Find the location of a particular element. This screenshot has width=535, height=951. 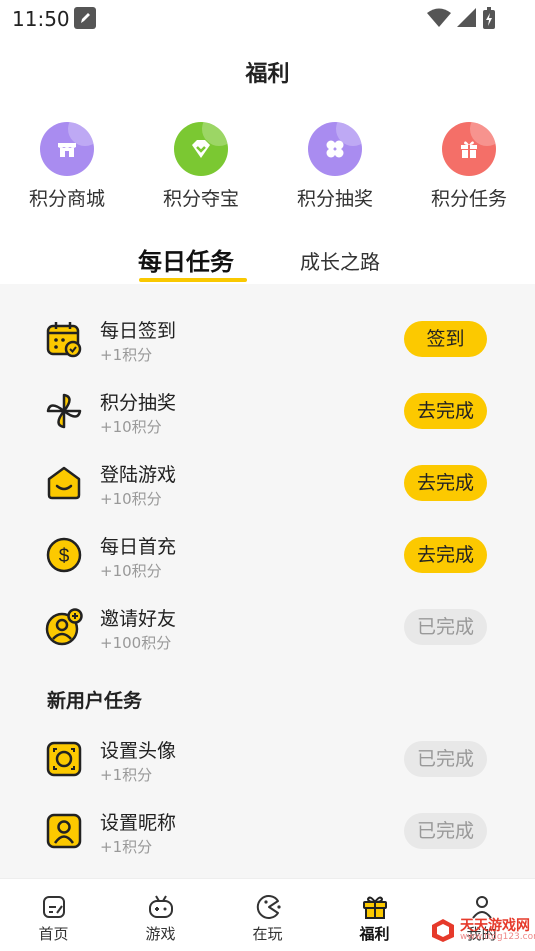

task-row: 积分抽奖 +10积分 去完成 is located at coordinates (267, 410).